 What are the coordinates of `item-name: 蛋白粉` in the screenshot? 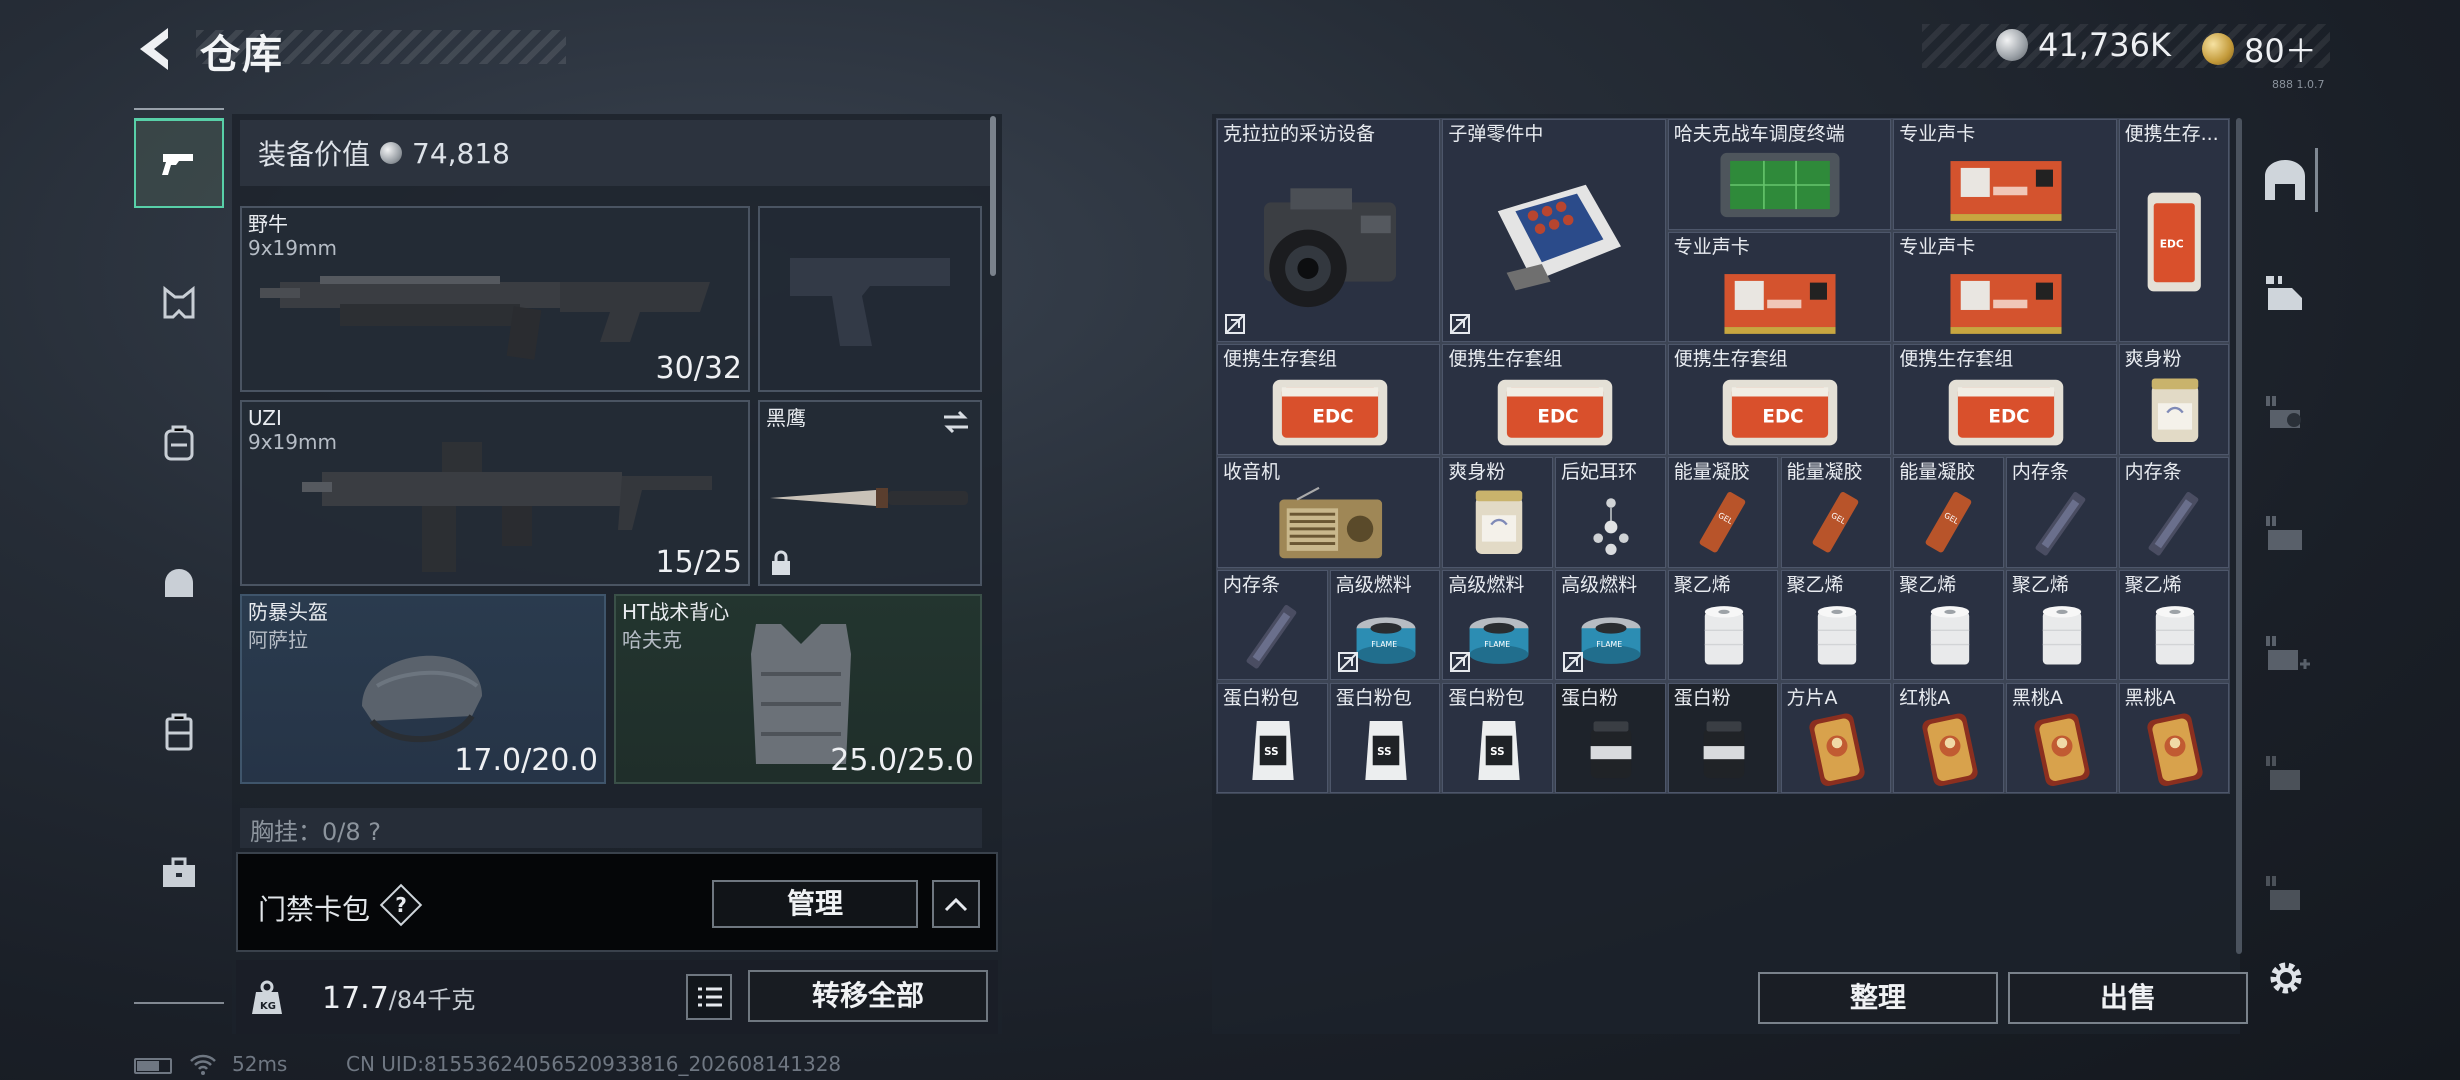 It's located at (1590, 697).